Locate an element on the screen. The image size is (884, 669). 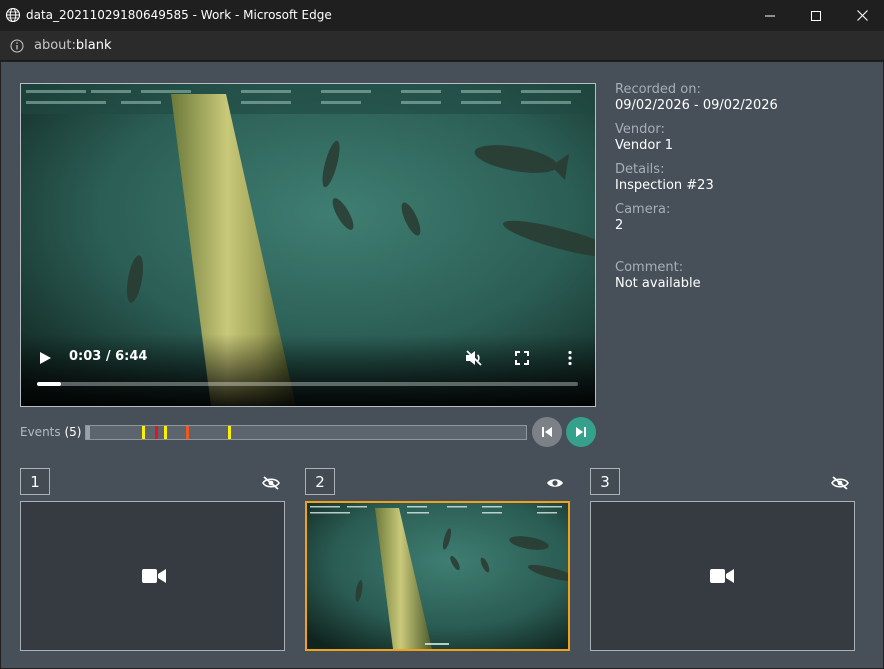
camera-2-thumbnail is located at coordinates (437, 576).